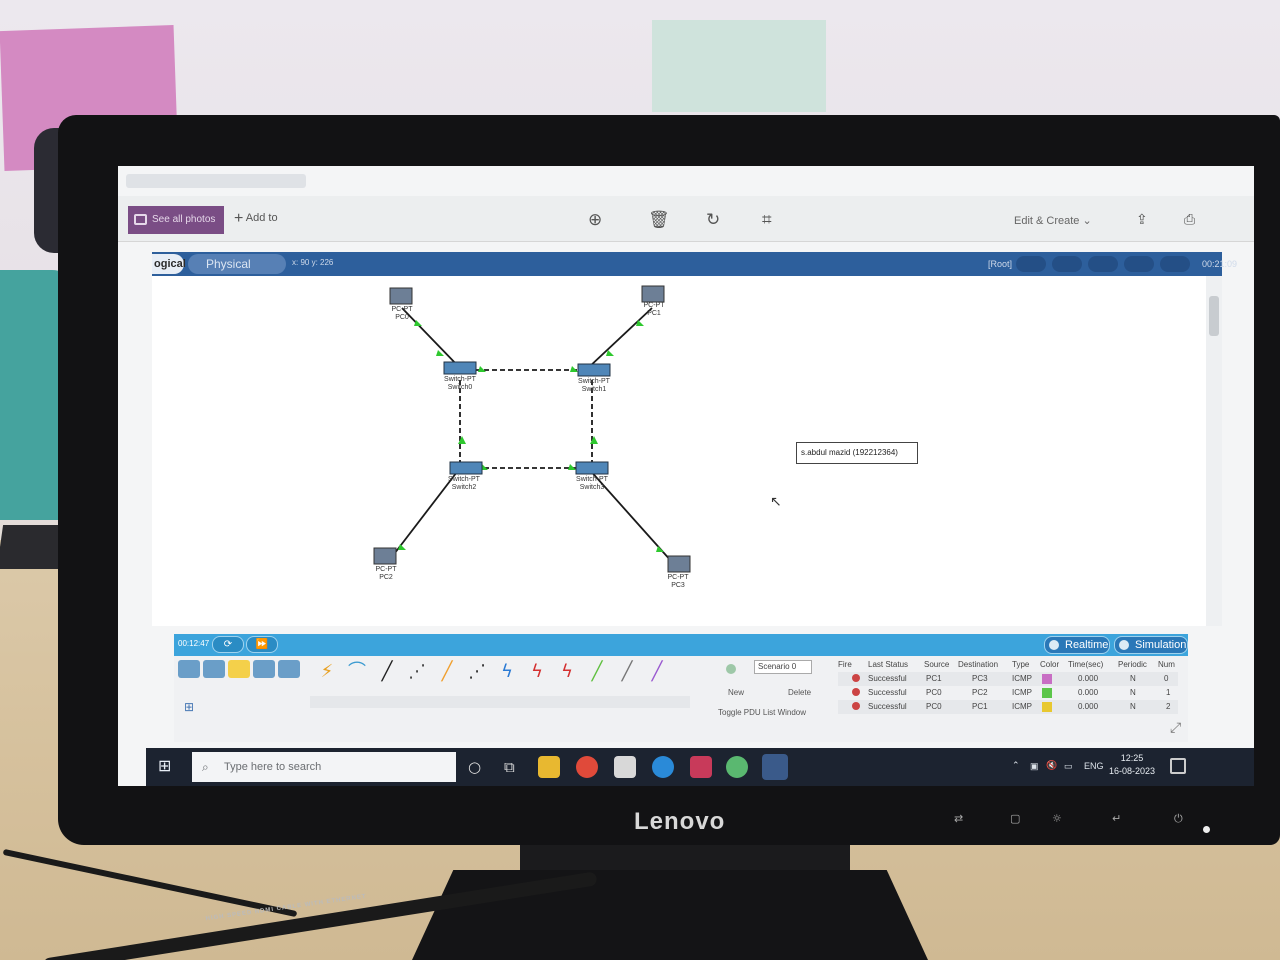 The image size is (1280, 960). What do you see at coordinates (594, 389) in the screenshot?
I see `device-name: Switch1` at bounding box center [594, 389].